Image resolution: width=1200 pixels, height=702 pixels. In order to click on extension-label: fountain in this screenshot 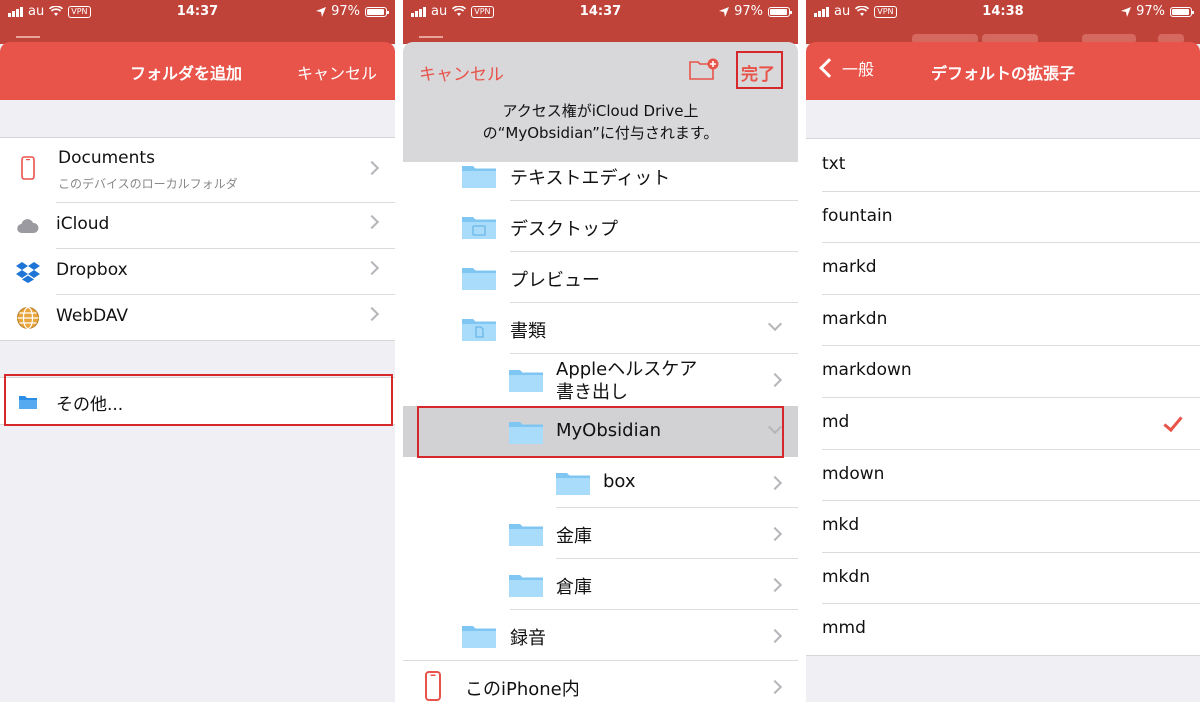, I will do `click(857, 215)`.